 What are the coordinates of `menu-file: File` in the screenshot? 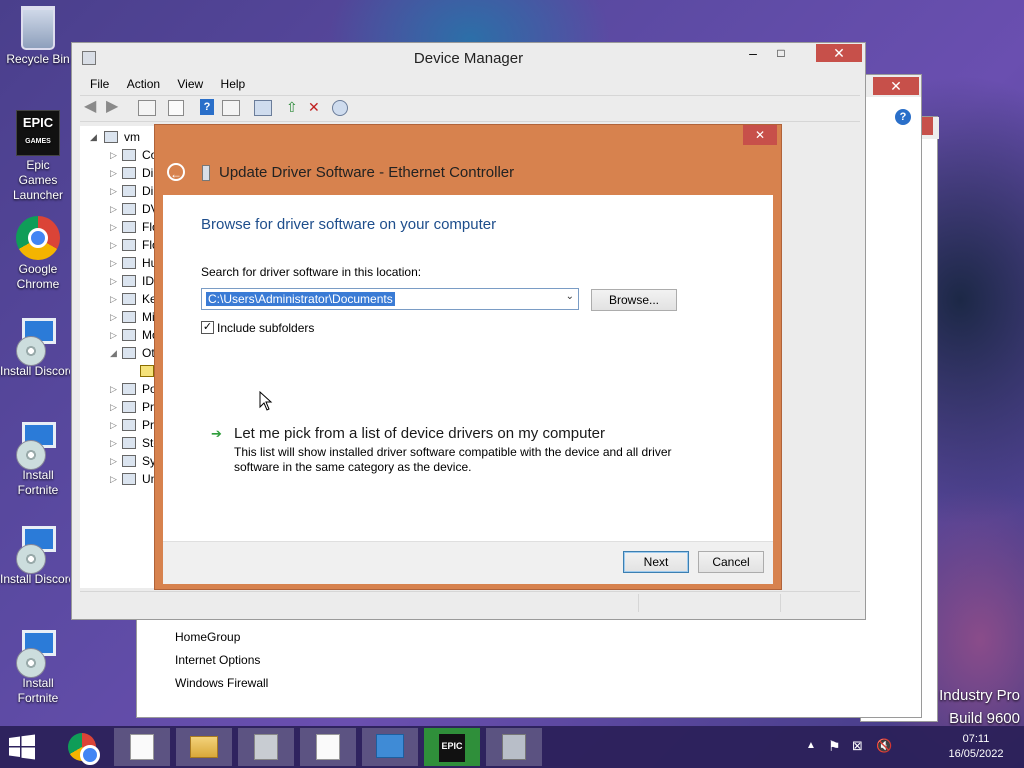 It's located at (99, 84).